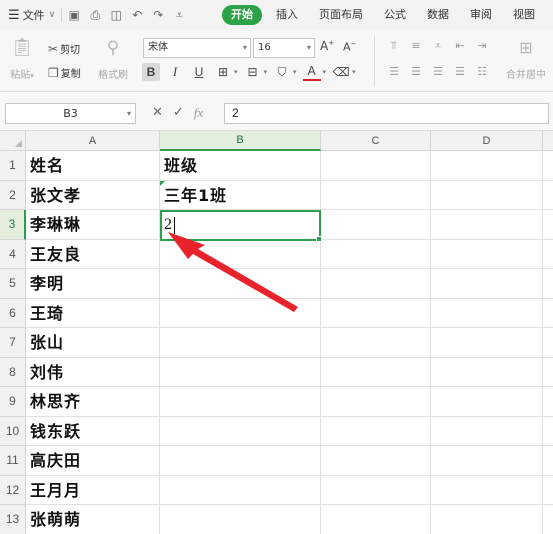 The height and width of the screenshot is (534, 553). Describe the element at coordinates (319, 239) in the screenshot. I see `fill-handle` at that location.